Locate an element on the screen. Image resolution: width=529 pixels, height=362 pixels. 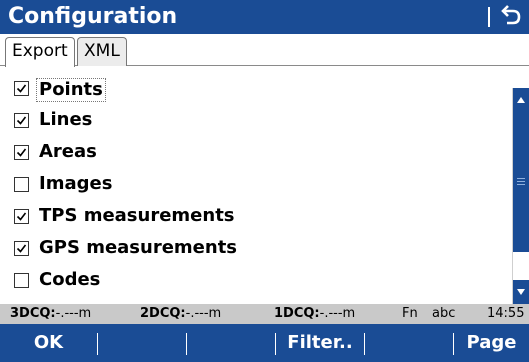
title-separator is located at coordinates (489, 17).